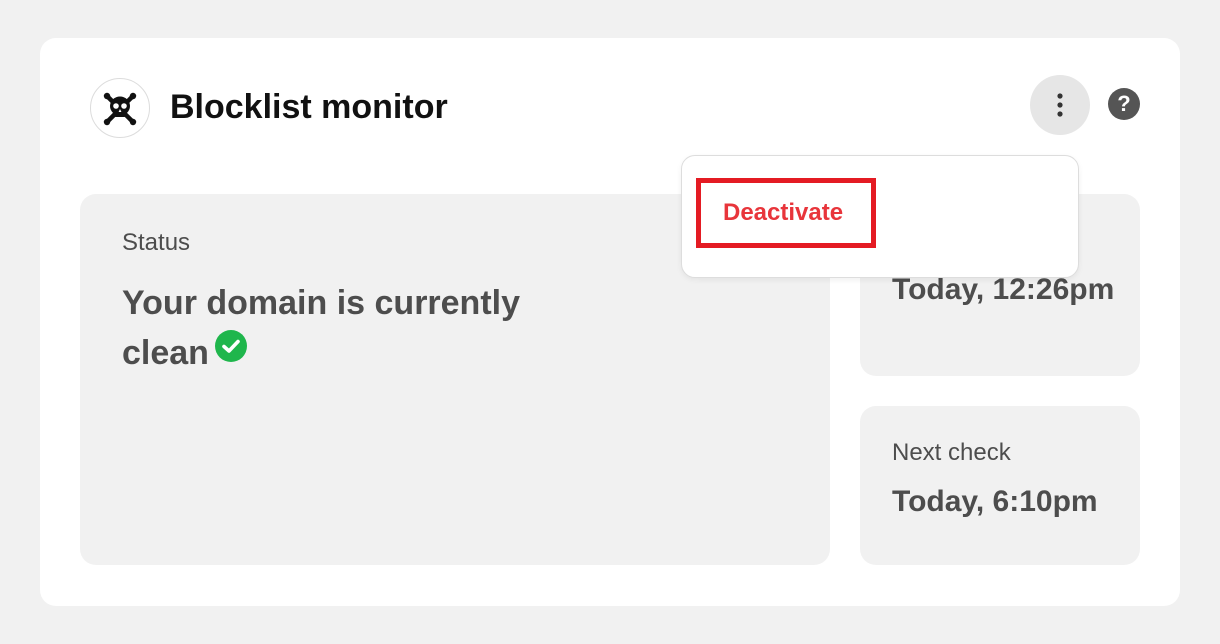 The height and width of the screenshot is (644, 1220). Describe the element at coordinates (230, 346) in the screenshot. I see `check-circle-icon` at that location.